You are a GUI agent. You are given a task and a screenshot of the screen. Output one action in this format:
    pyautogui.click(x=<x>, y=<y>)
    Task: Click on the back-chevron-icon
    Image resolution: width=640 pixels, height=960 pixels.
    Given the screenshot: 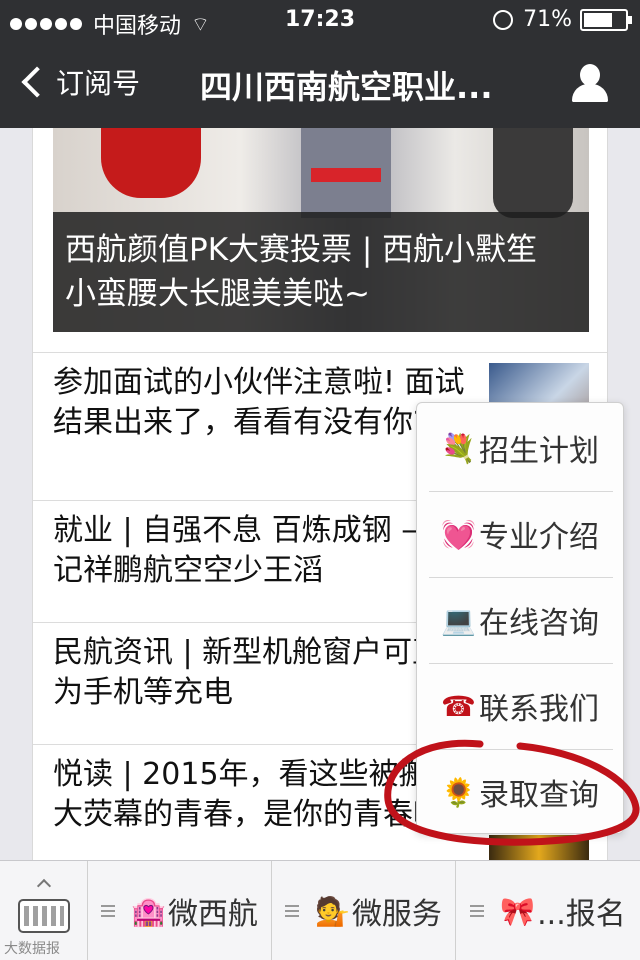 What is the action you would take?
    pyautogui.click(x=37, y=82)
    